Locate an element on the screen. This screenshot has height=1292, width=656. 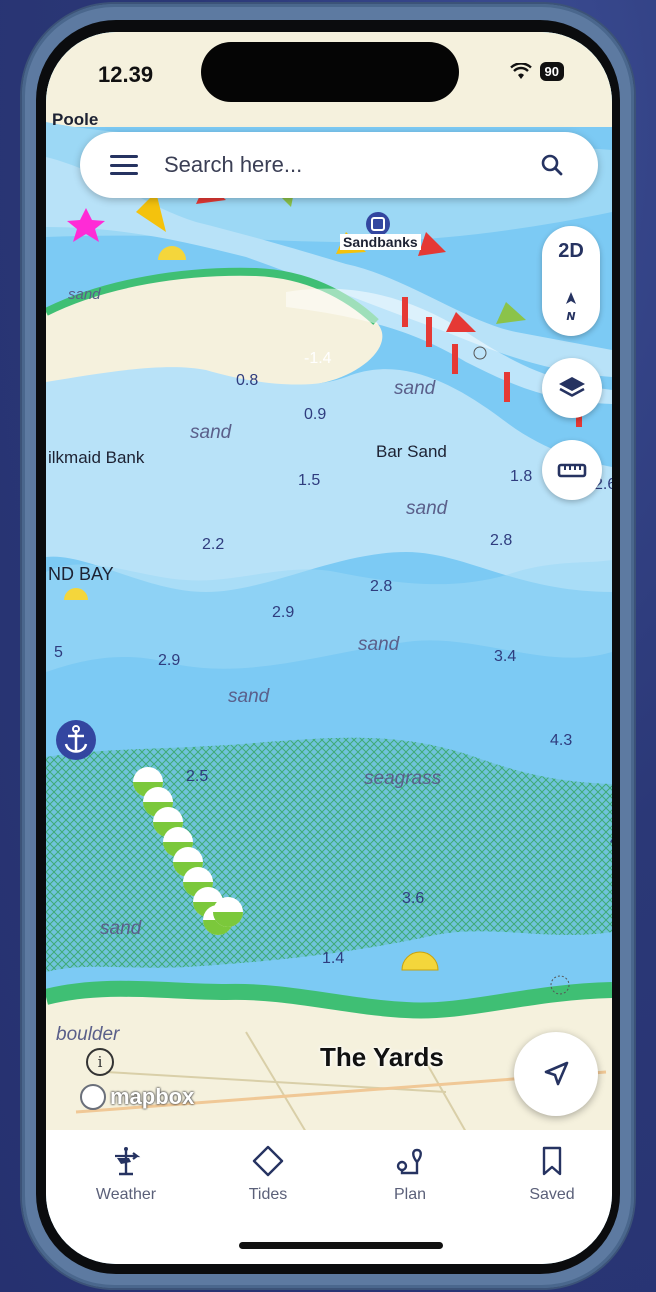
tab-label: Weather is located at coordinates (126, 1194).